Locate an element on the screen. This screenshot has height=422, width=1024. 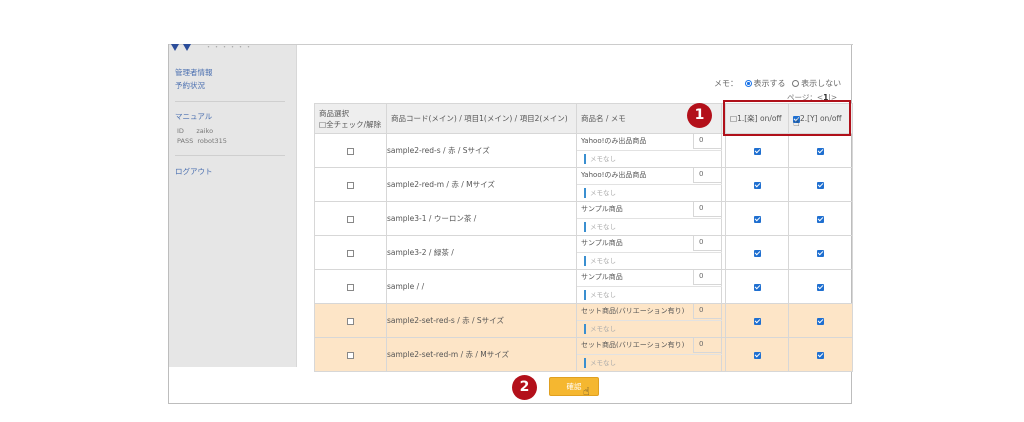
sidebar-link-reservations: 予約状況 is located at coordinates (190, 85).